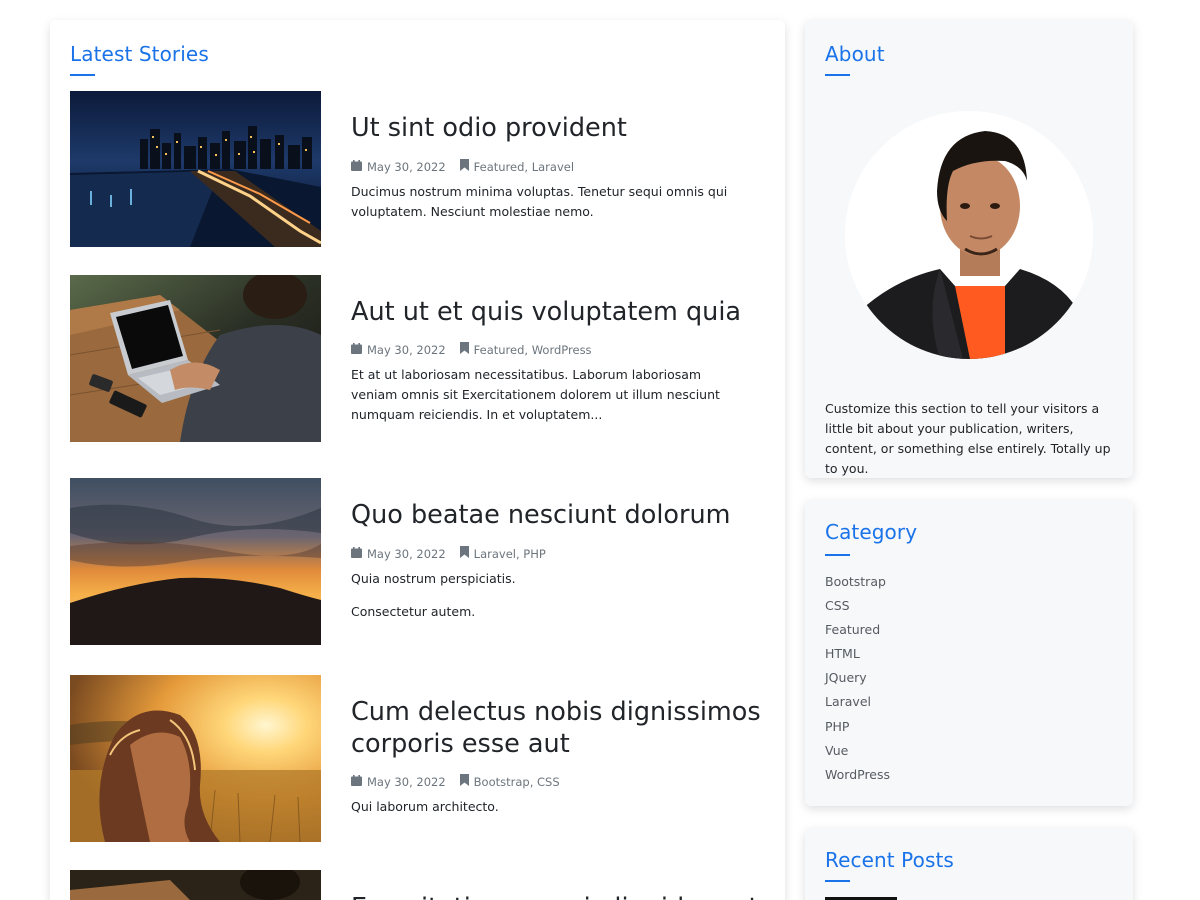  Describe the element at coordinates (857, 584) in the screenshot. I see `category-item-bootstrap: Bootstrap` at that location.